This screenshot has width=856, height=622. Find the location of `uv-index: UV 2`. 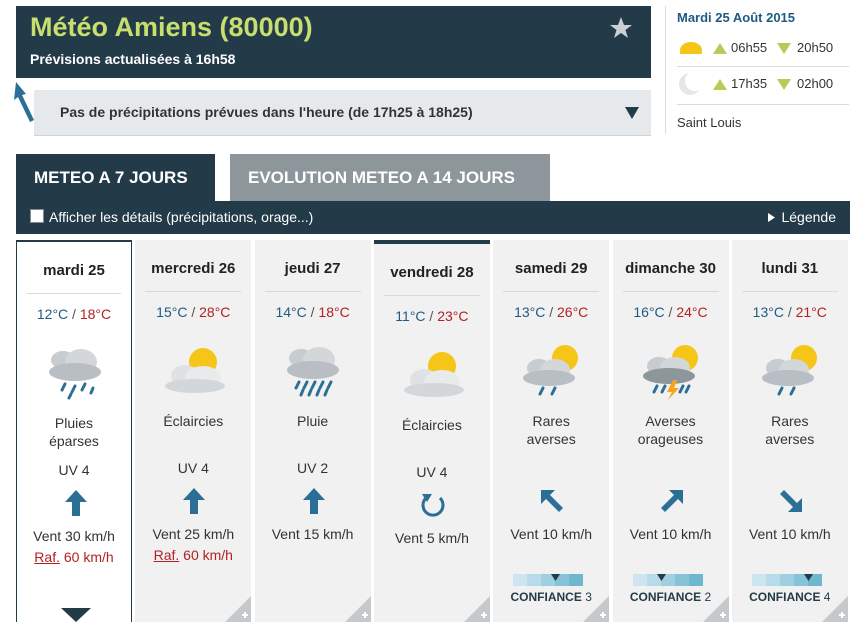

uv-index: UV 2 is located at coordinates (313, 468).